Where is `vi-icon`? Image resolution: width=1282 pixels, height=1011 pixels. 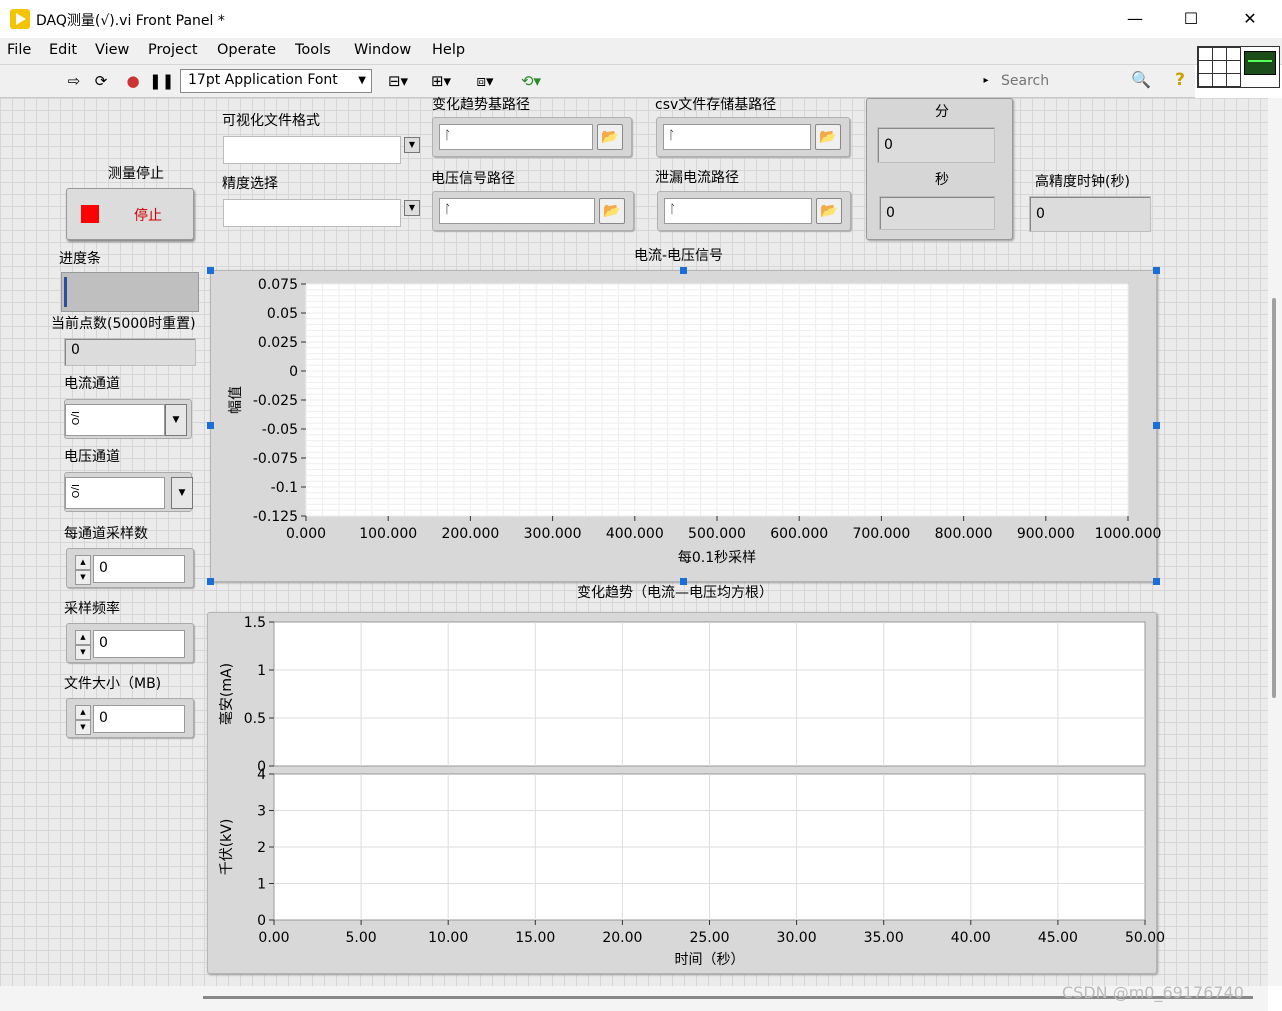 vi-icon is located at coordinates (1260, 67).